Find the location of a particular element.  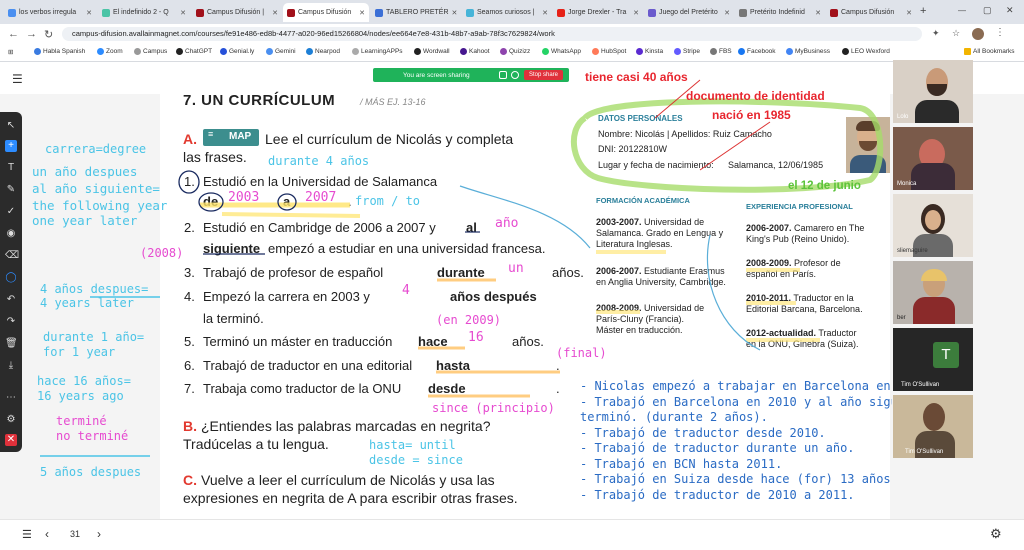

typed-answer-line: - Trabajó en BCN hasta 2011. is located at coordinates (681, 463).